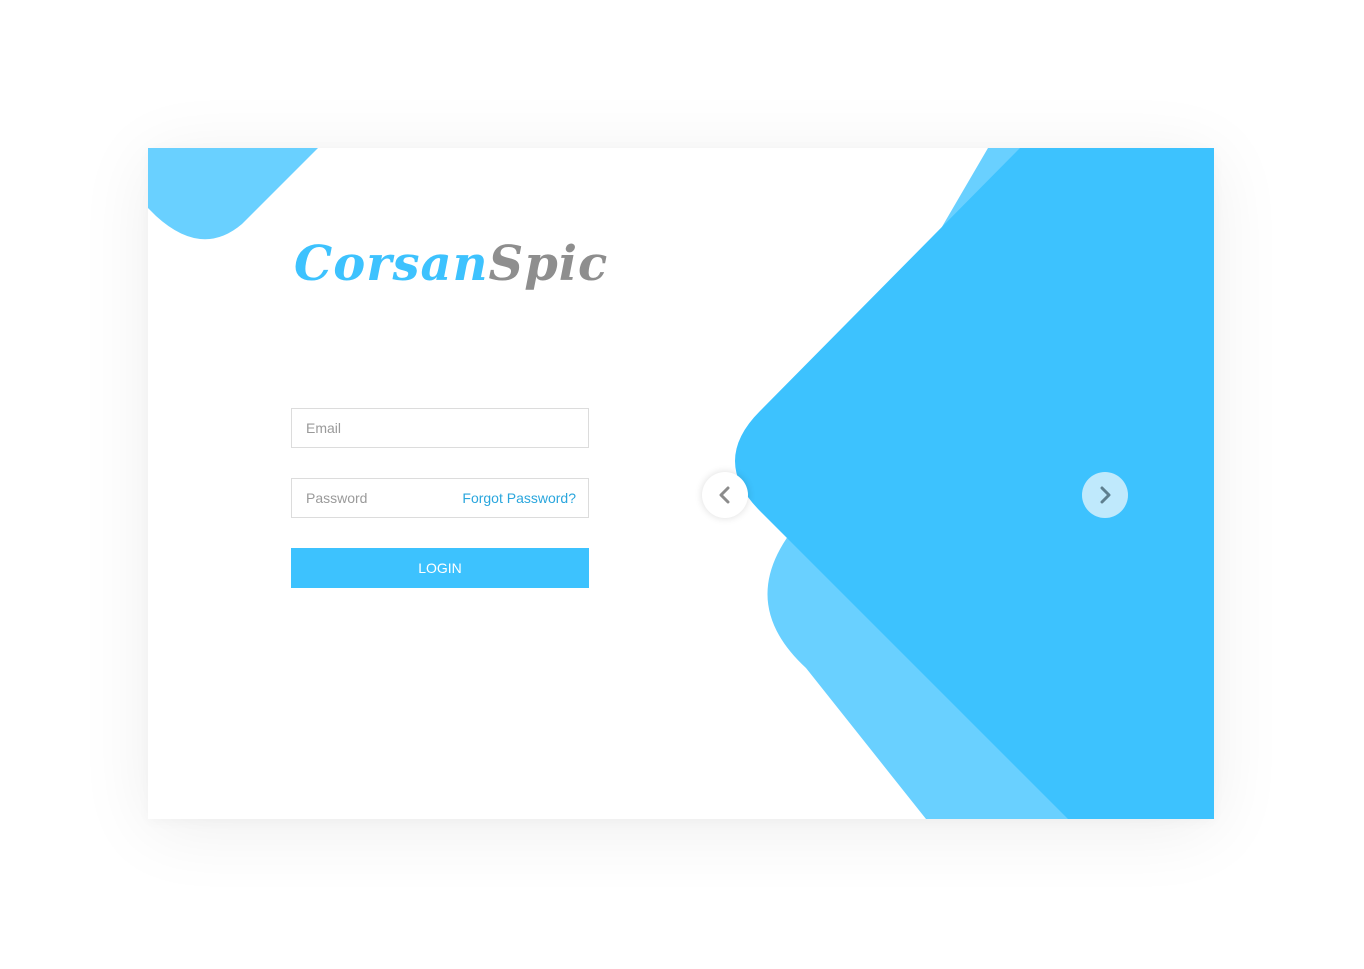 This screenshot has height=969, width=1364. I want to click on brand-name-second: Spic, so click(548, 264).